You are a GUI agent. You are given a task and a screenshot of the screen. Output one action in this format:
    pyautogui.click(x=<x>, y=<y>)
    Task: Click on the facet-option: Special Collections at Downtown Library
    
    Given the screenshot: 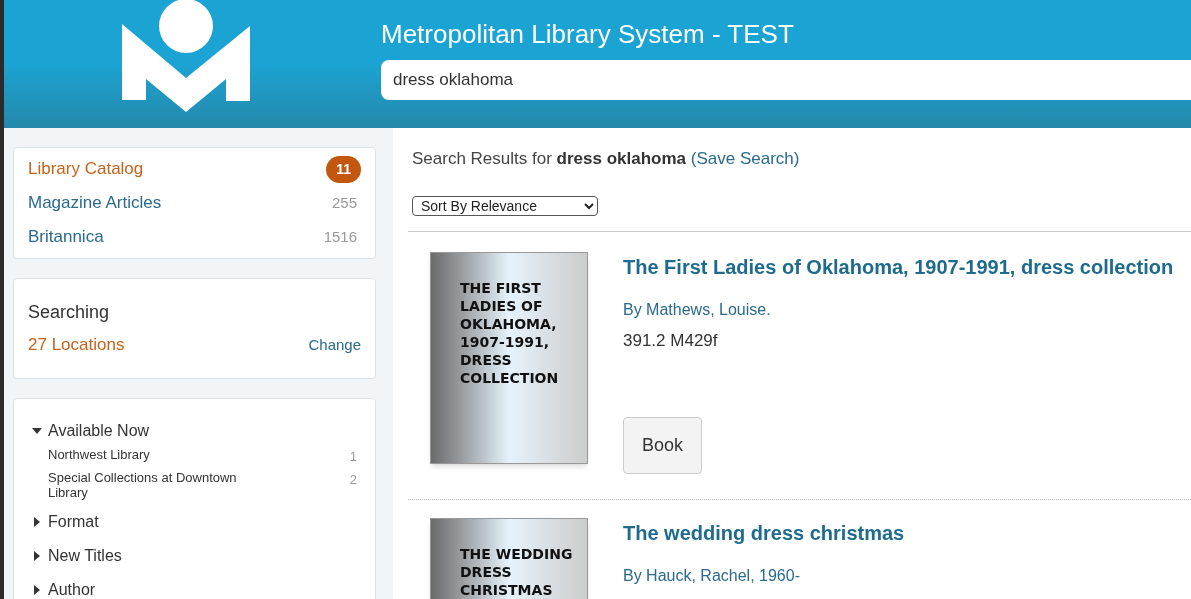 What is the action you would take?
    pyautogui.click(x=155, y=485)
    